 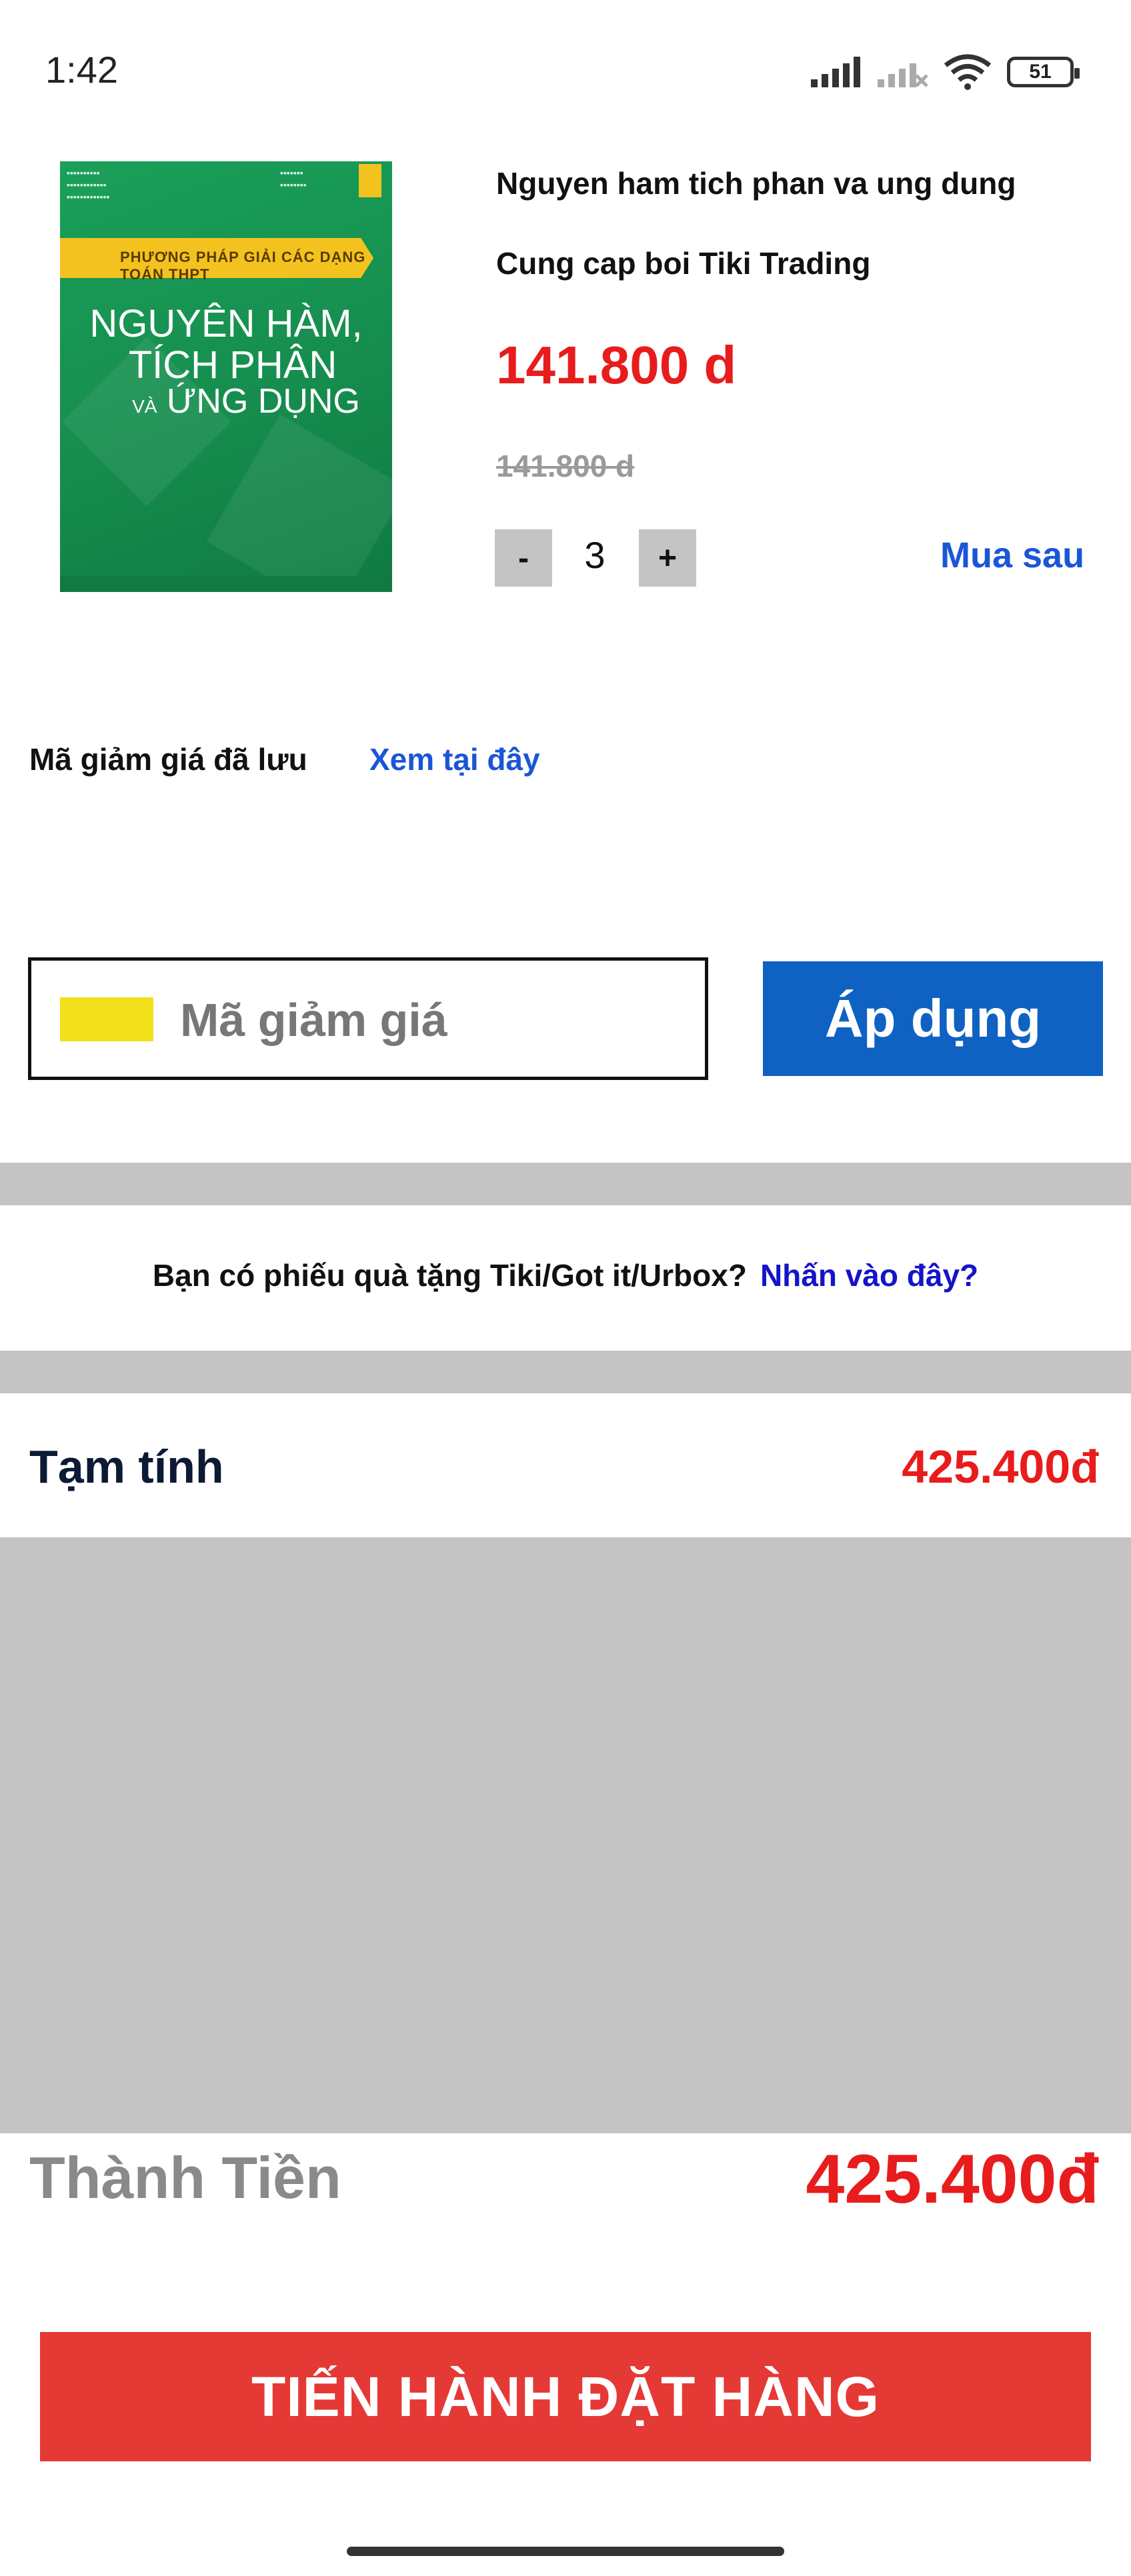 What do you see at coordinates (968, 72) in the screenshot?
I see `wifi-icon` at bounding box center [968, 72].